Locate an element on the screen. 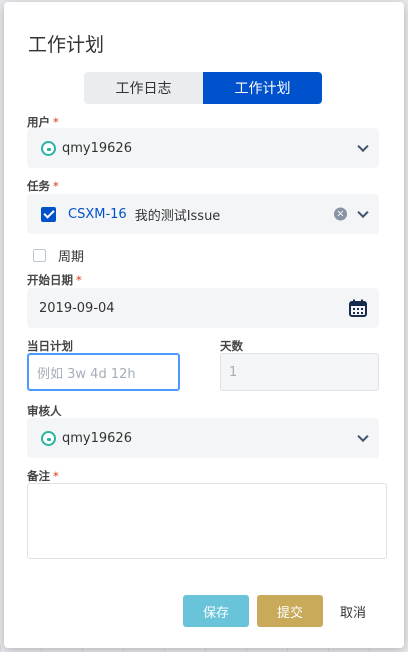  reviewer-avatar-icon is located at coordinates (48, 438).